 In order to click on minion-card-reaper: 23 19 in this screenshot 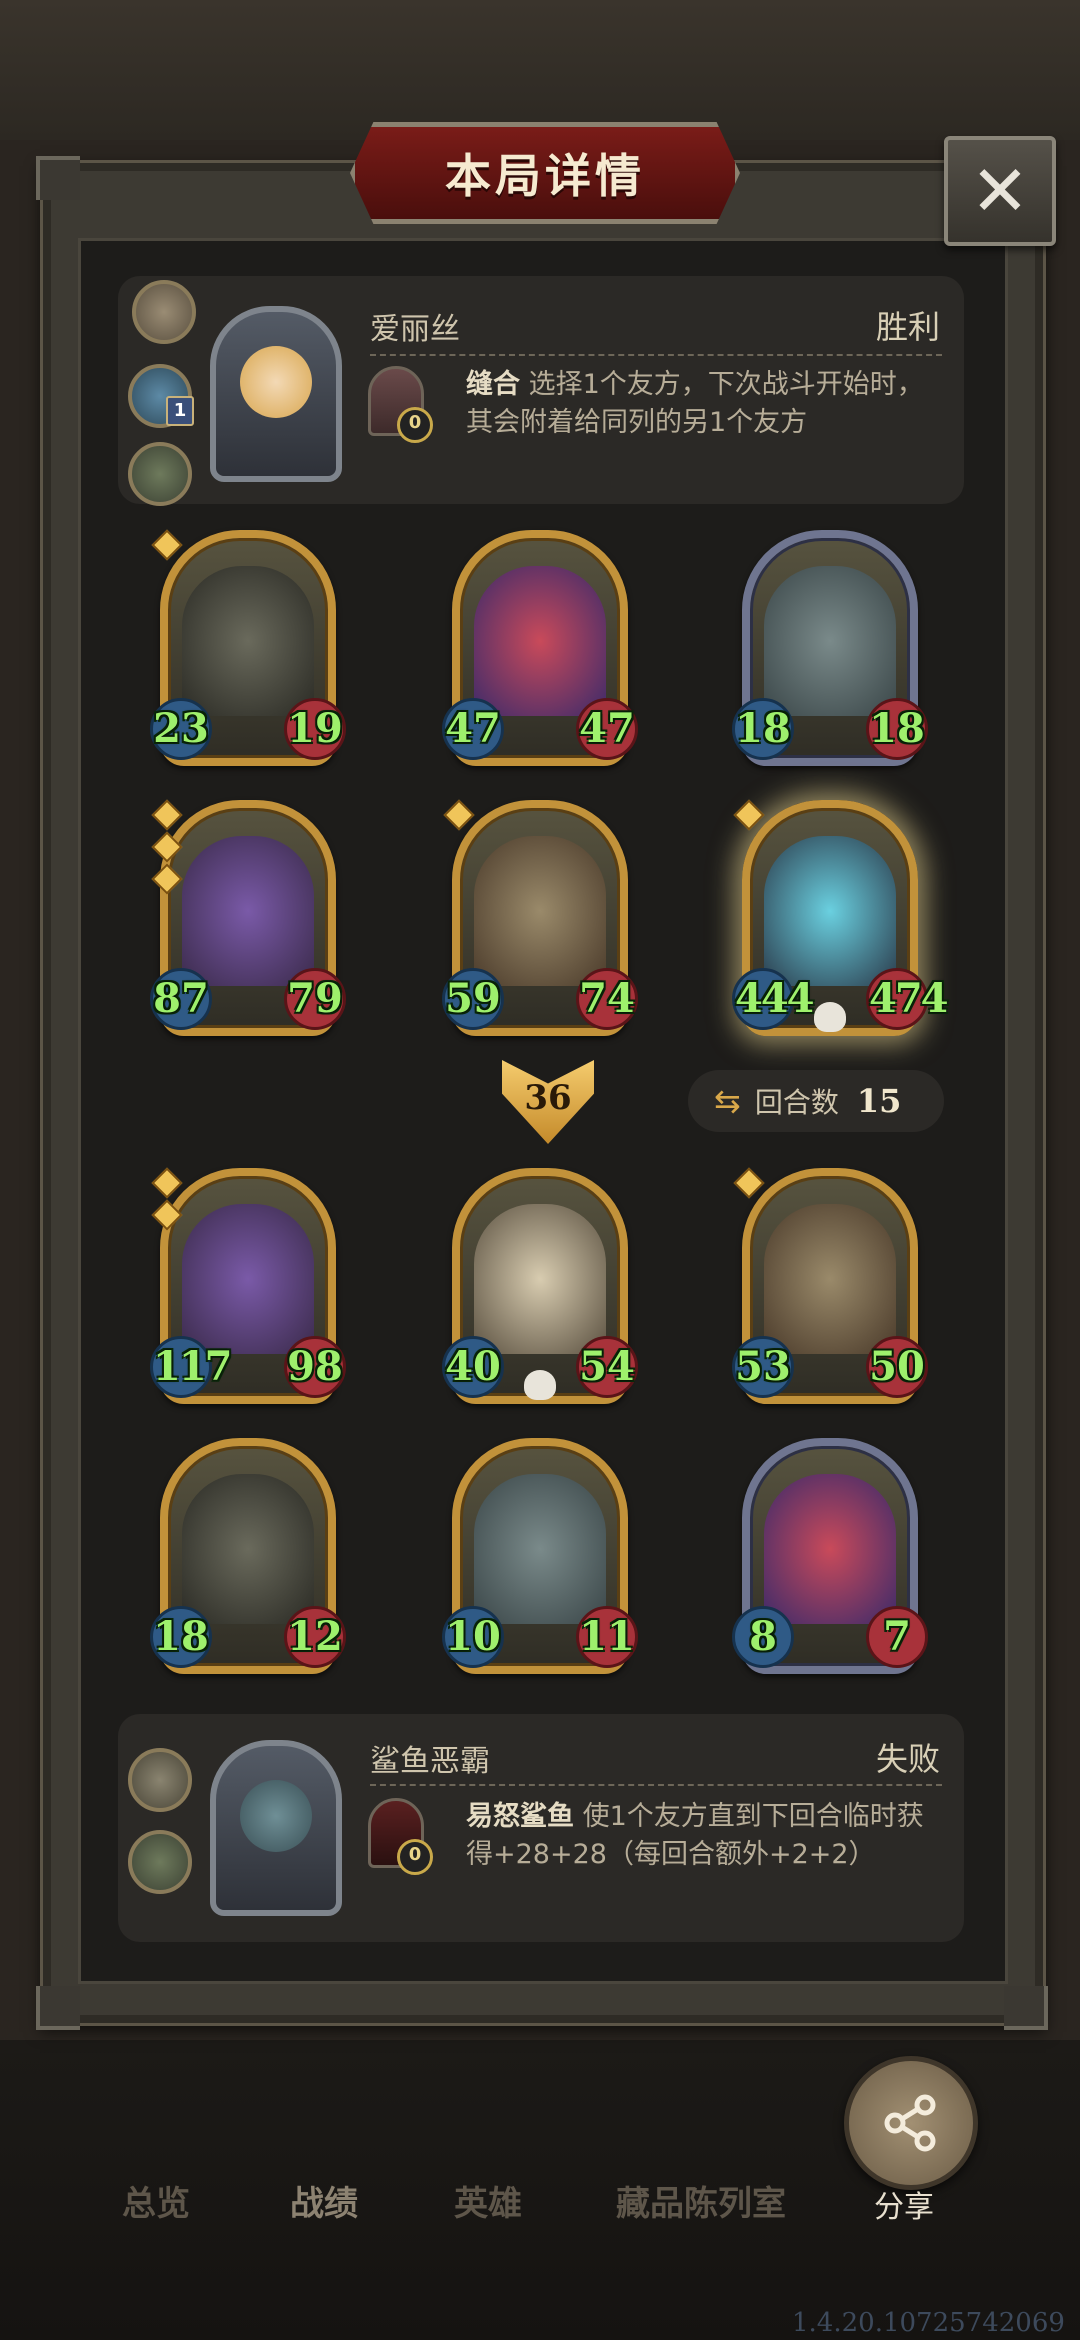, I will do `click(248, 647)`.